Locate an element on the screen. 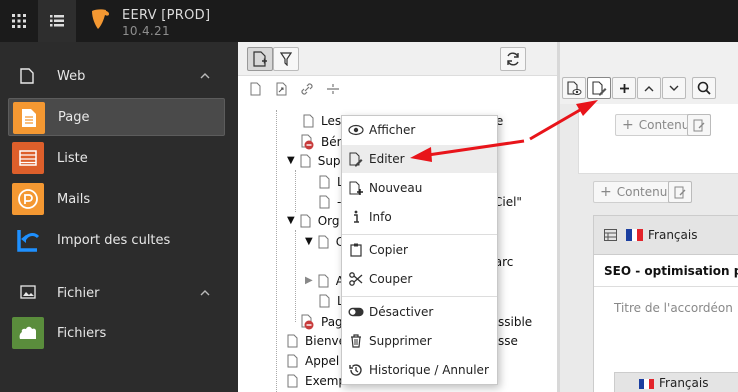 The height and width of the screenshot is (392, 738). shortcut-page-icon is located at coordinates (282, 89).